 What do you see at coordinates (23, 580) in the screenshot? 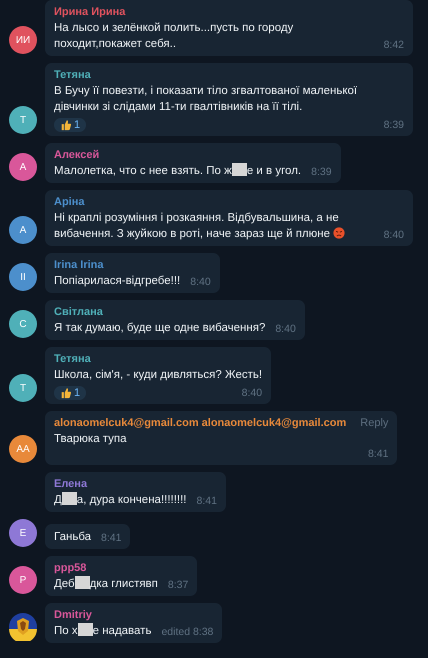
I see `avatar: P` at bounding box center [23, 580].